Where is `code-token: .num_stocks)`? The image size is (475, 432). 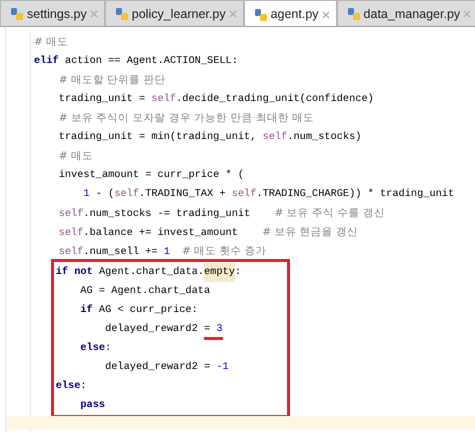
code-token: .num_stocks) is located at coordinates (324, 137).